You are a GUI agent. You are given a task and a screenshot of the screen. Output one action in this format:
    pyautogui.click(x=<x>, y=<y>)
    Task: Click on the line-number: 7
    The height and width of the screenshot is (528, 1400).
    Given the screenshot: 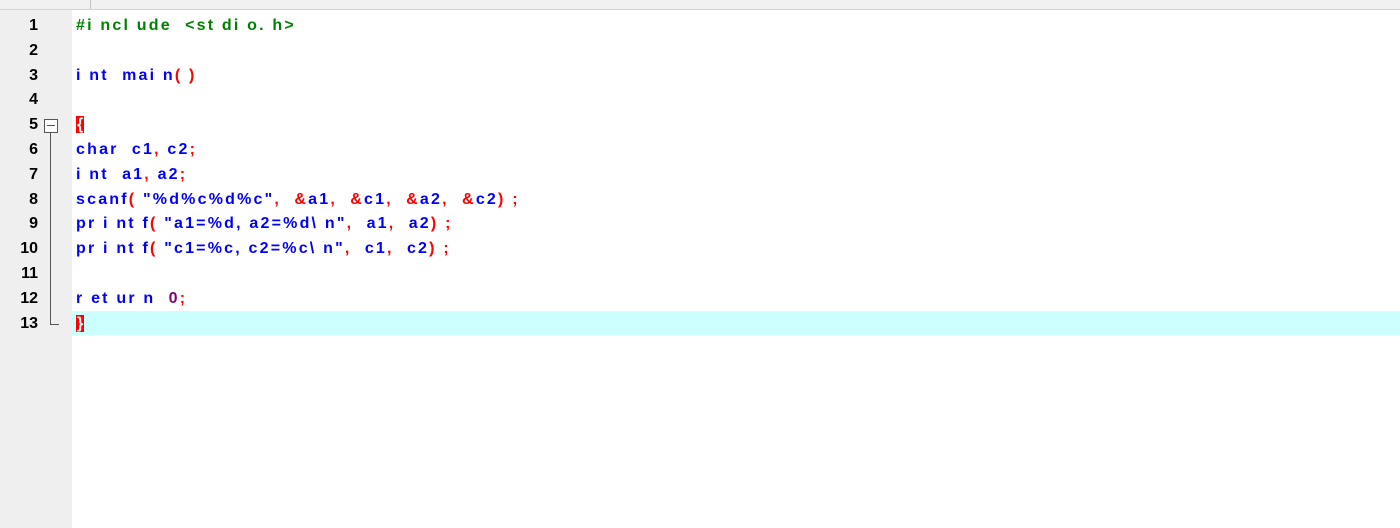 What is the action you would take?
    pyautogui.click(x=33, y=174)
    